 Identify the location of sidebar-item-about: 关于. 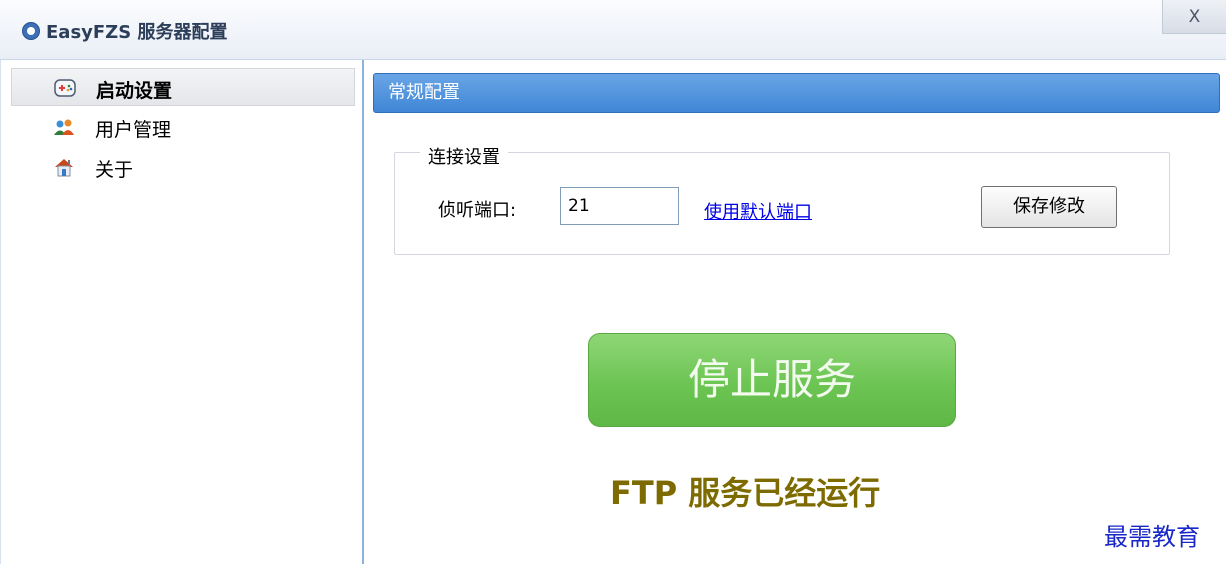
(183, 167).